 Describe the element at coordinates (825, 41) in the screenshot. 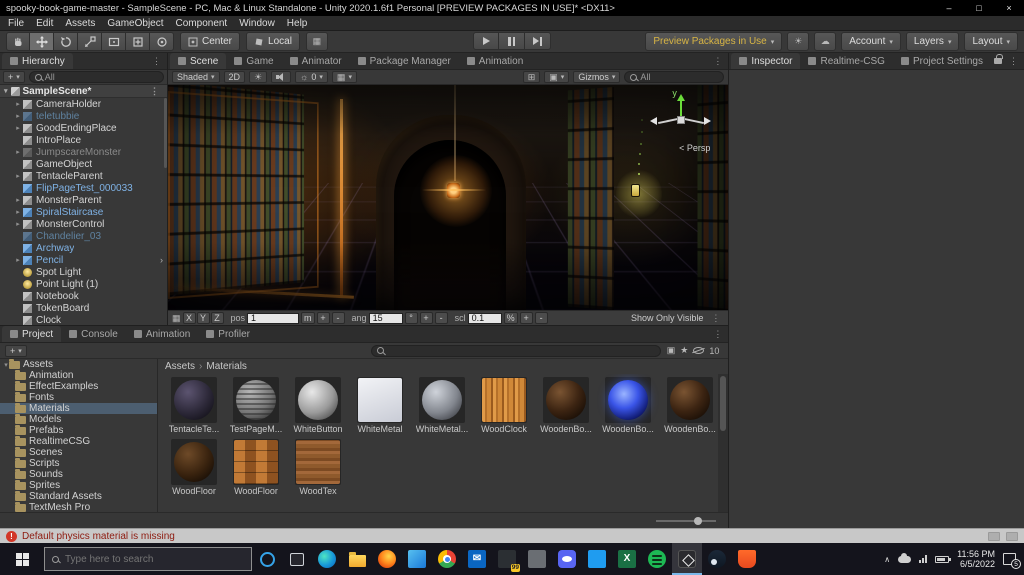

I see `cloud-services-button: ☁` at that location.